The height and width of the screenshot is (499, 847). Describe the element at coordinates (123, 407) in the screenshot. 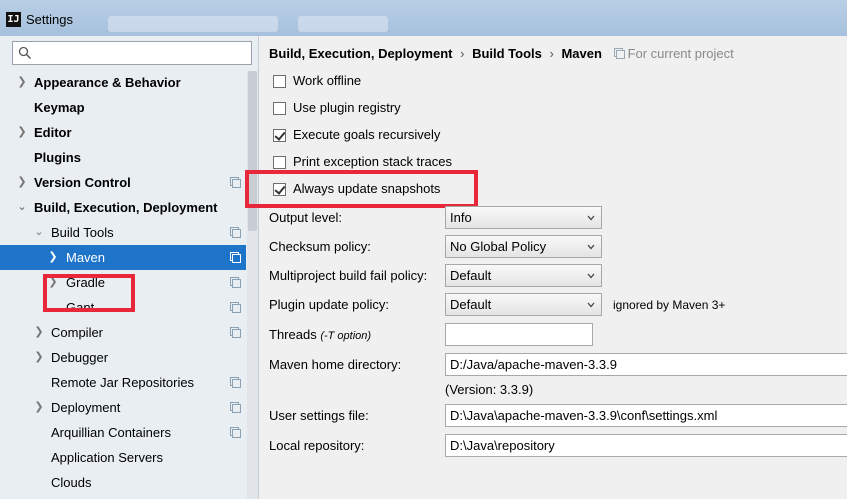

I see `tree-item-deployment: ❯ Deployment` at that location.